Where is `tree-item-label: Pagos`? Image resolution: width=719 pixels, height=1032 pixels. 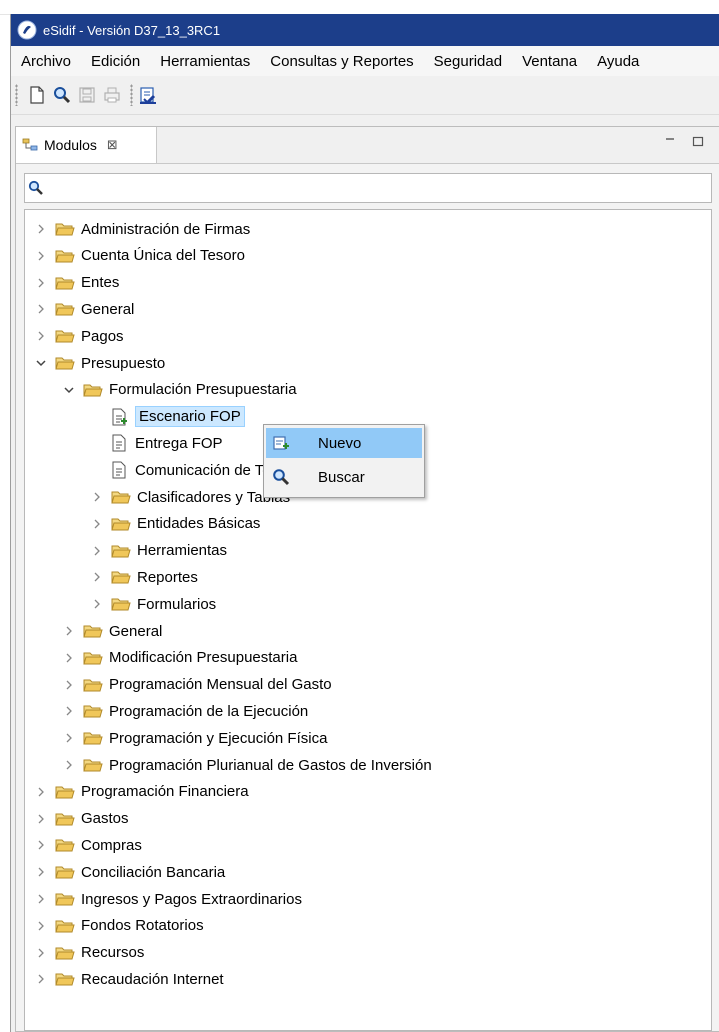 tree-item-label: Pagos is located at coordinates (102, 336).